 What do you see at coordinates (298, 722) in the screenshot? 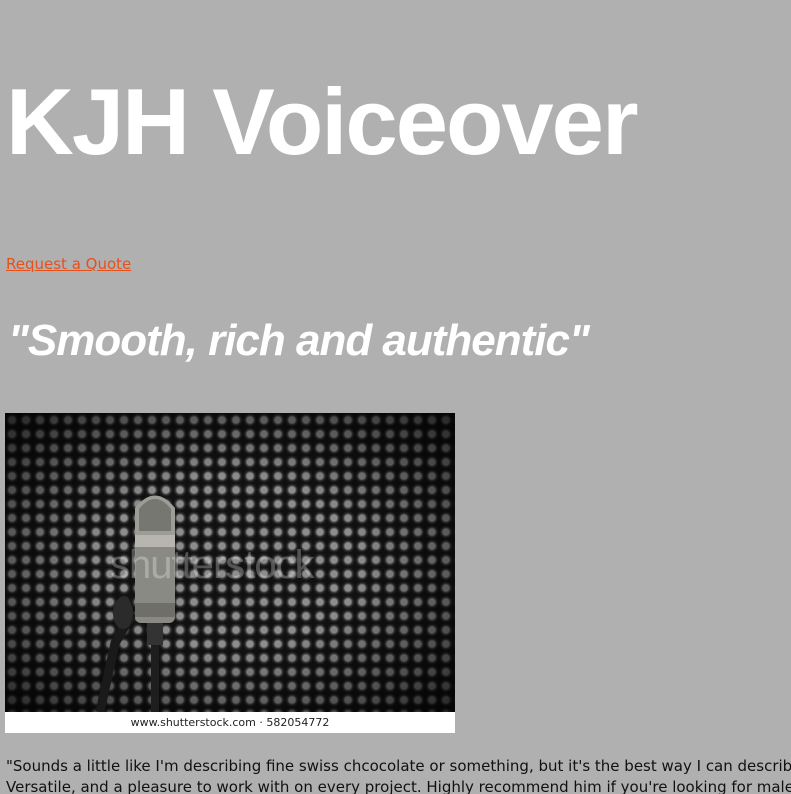
I see `caption-id: 582054772` at bounding box center [298, 722].